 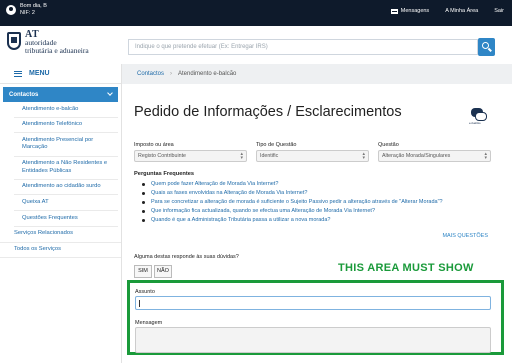 I want to click on user-info: Bom dia, B NIF: 2, so click(x=26, y=10).